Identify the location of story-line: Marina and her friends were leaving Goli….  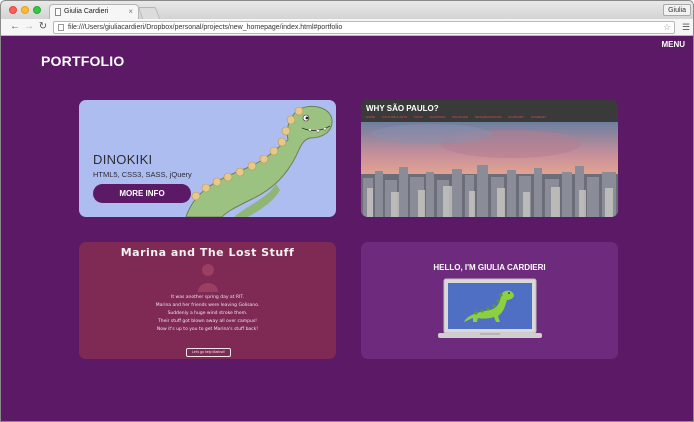
(207, 305).